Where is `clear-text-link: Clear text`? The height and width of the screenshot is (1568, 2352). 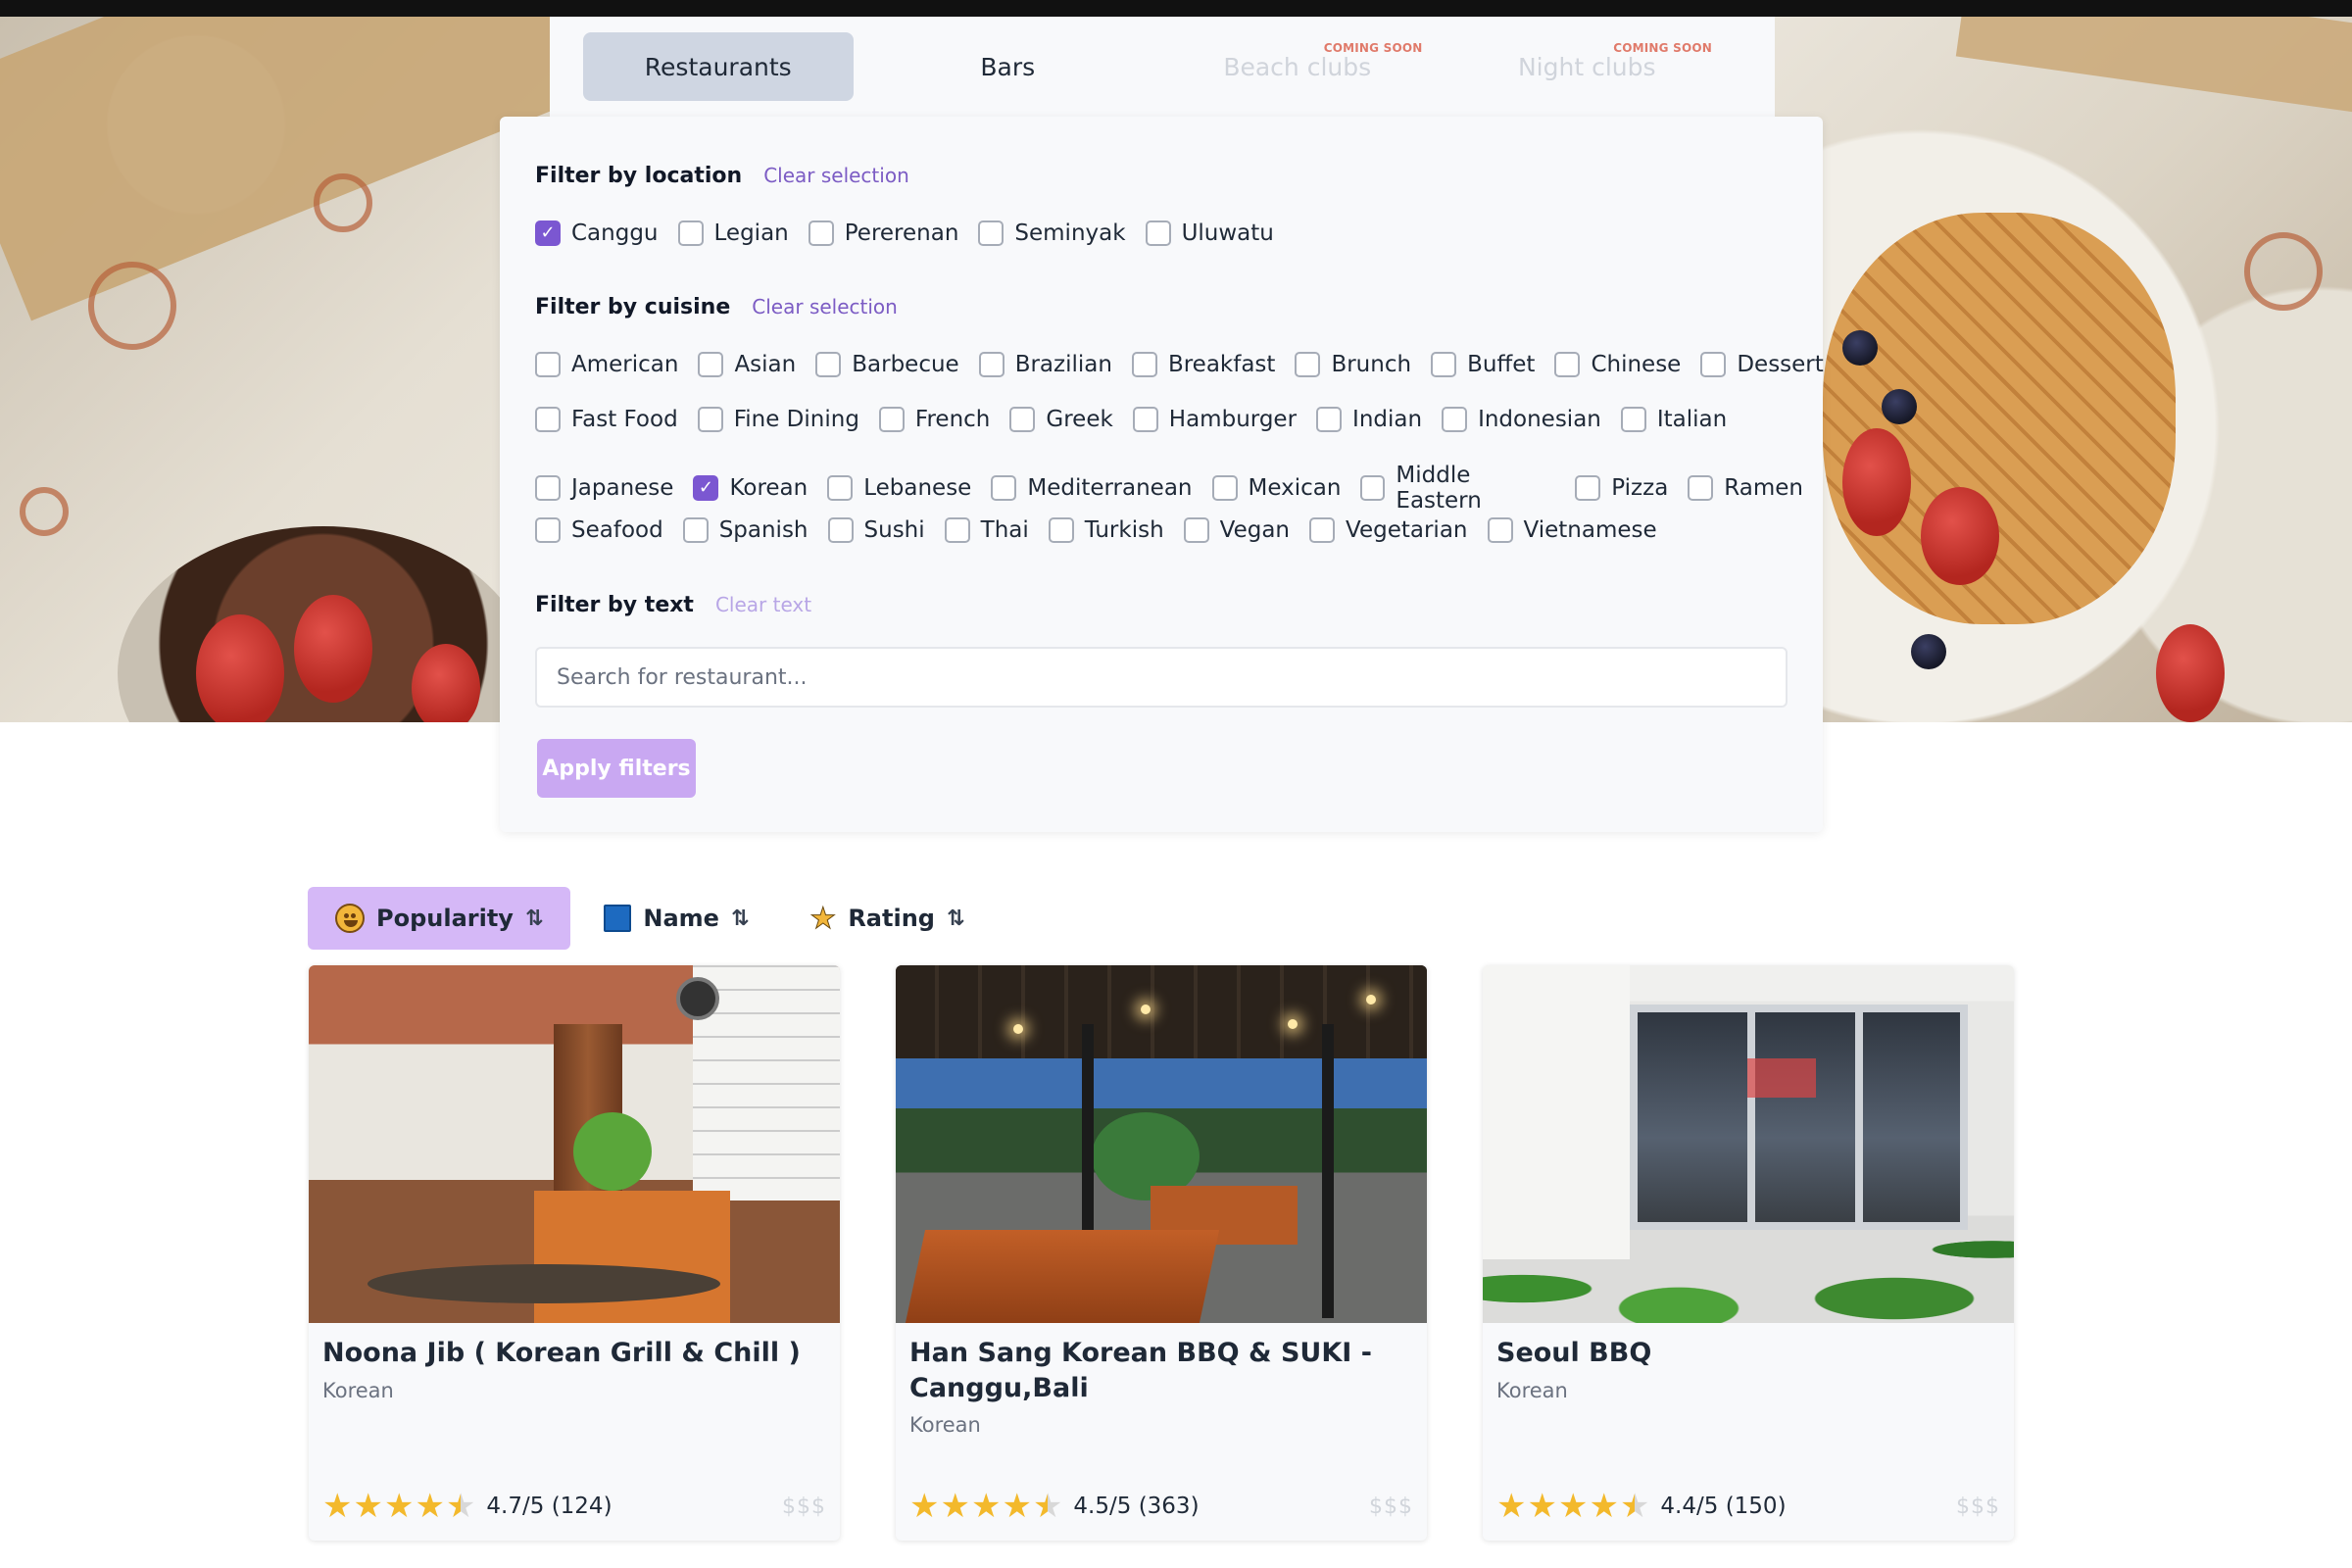
clear-text-link: Clear text is located at coordinates (763, 604).